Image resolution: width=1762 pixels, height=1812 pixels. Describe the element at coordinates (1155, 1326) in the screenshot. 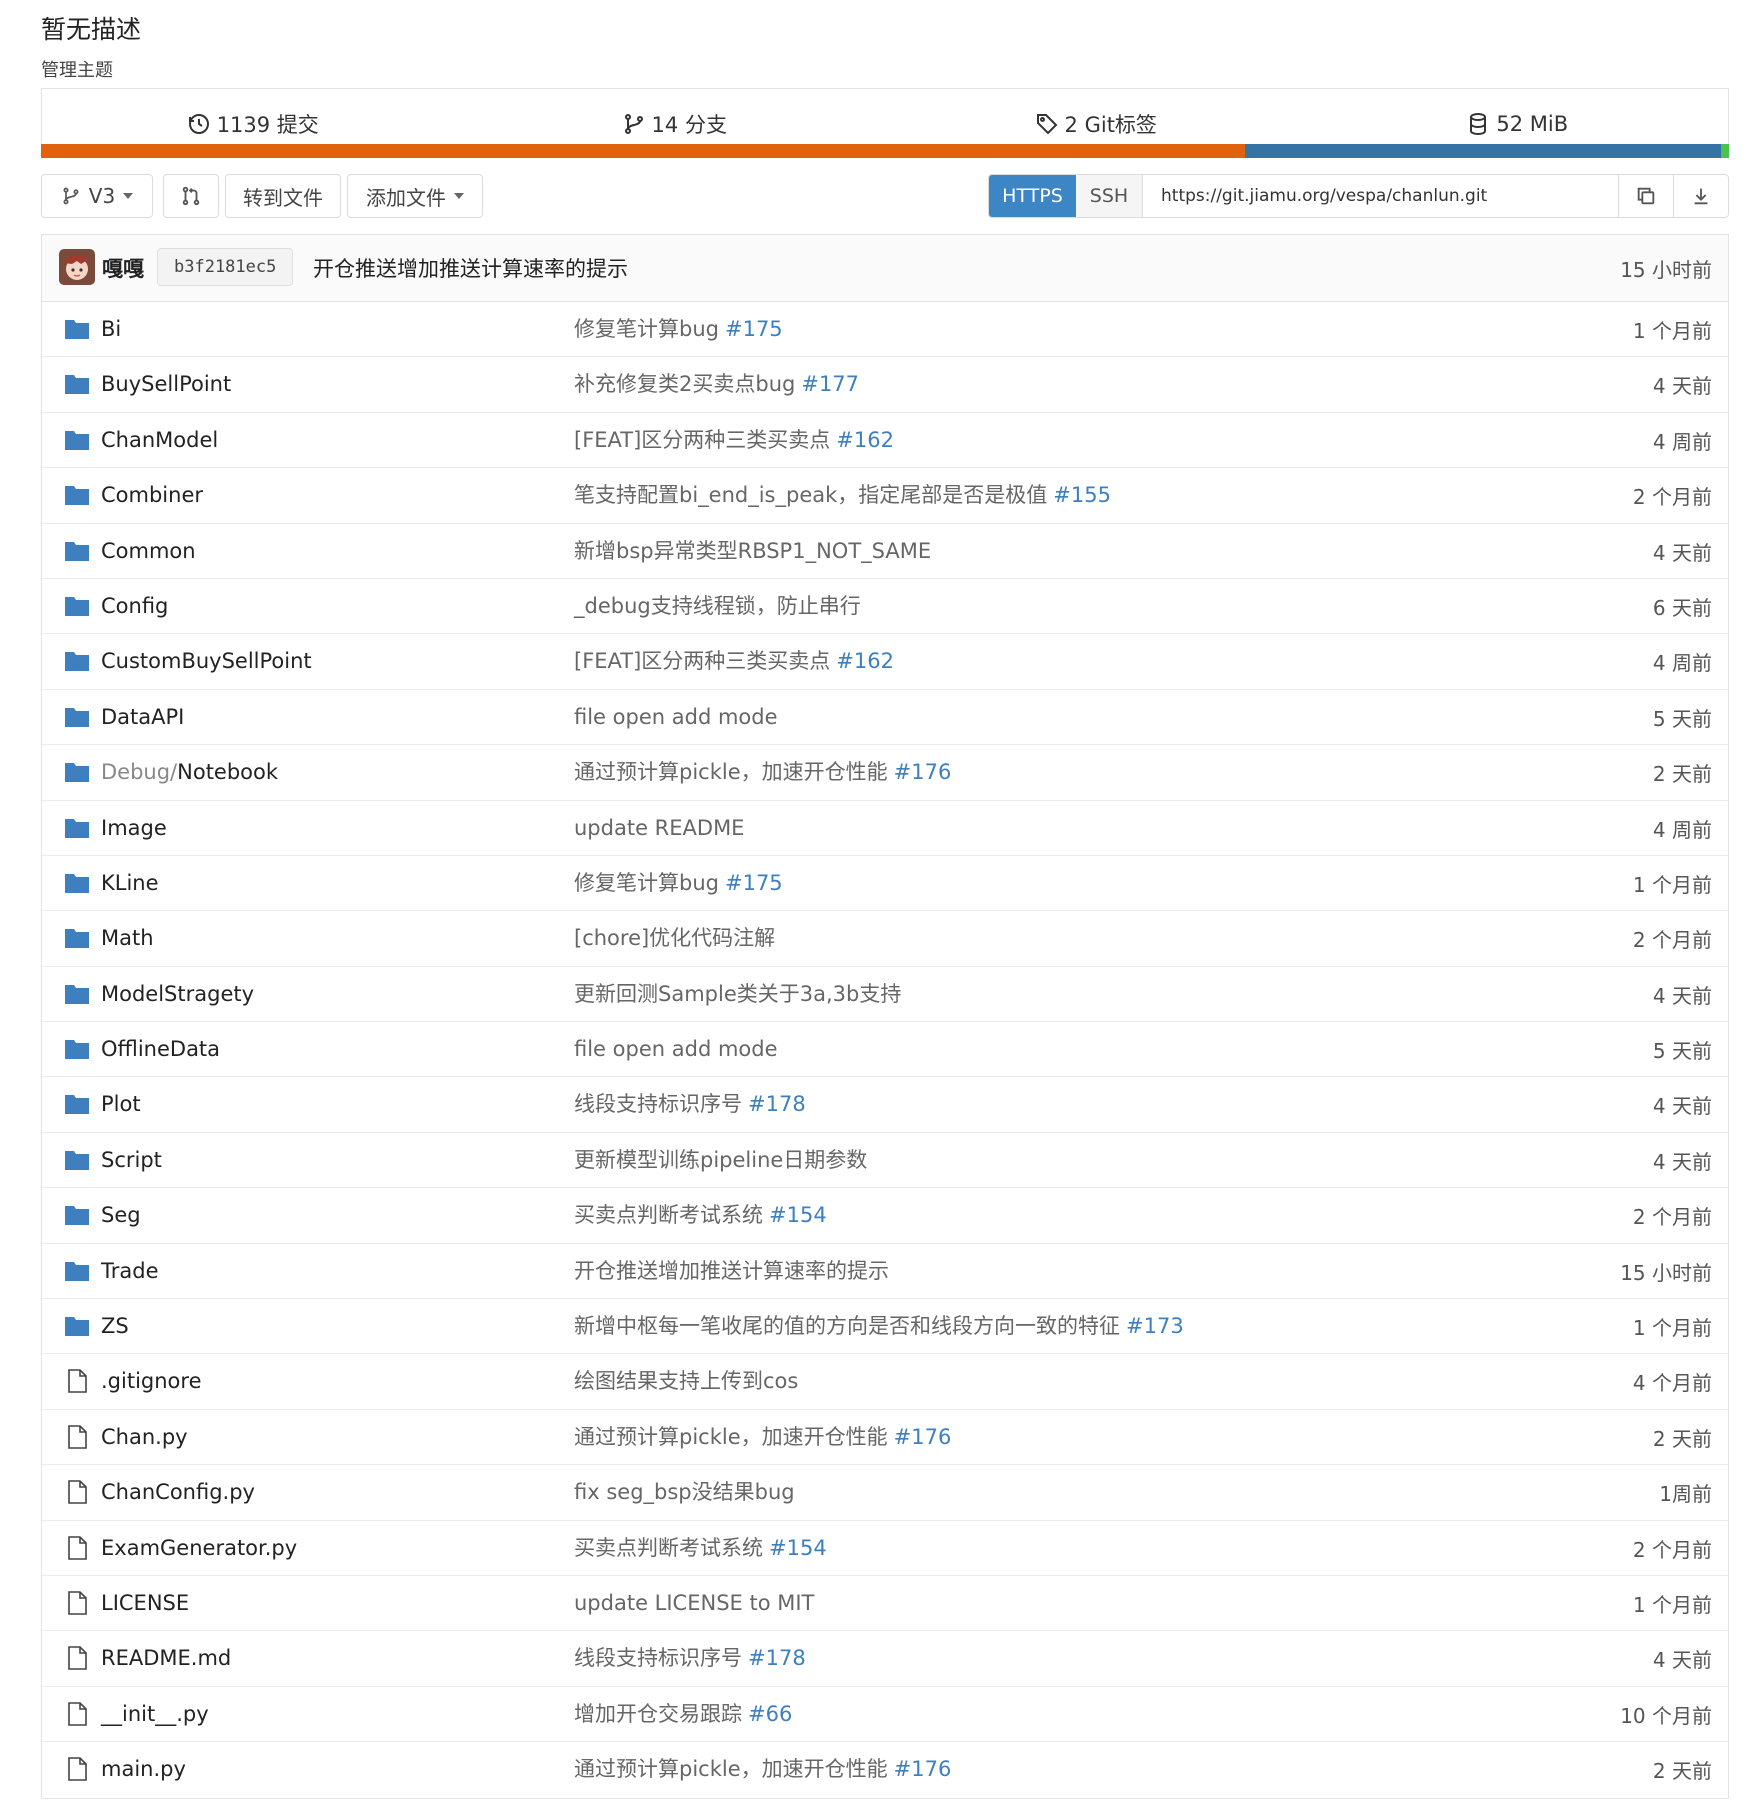

I see `issue-link: #173` at that location.